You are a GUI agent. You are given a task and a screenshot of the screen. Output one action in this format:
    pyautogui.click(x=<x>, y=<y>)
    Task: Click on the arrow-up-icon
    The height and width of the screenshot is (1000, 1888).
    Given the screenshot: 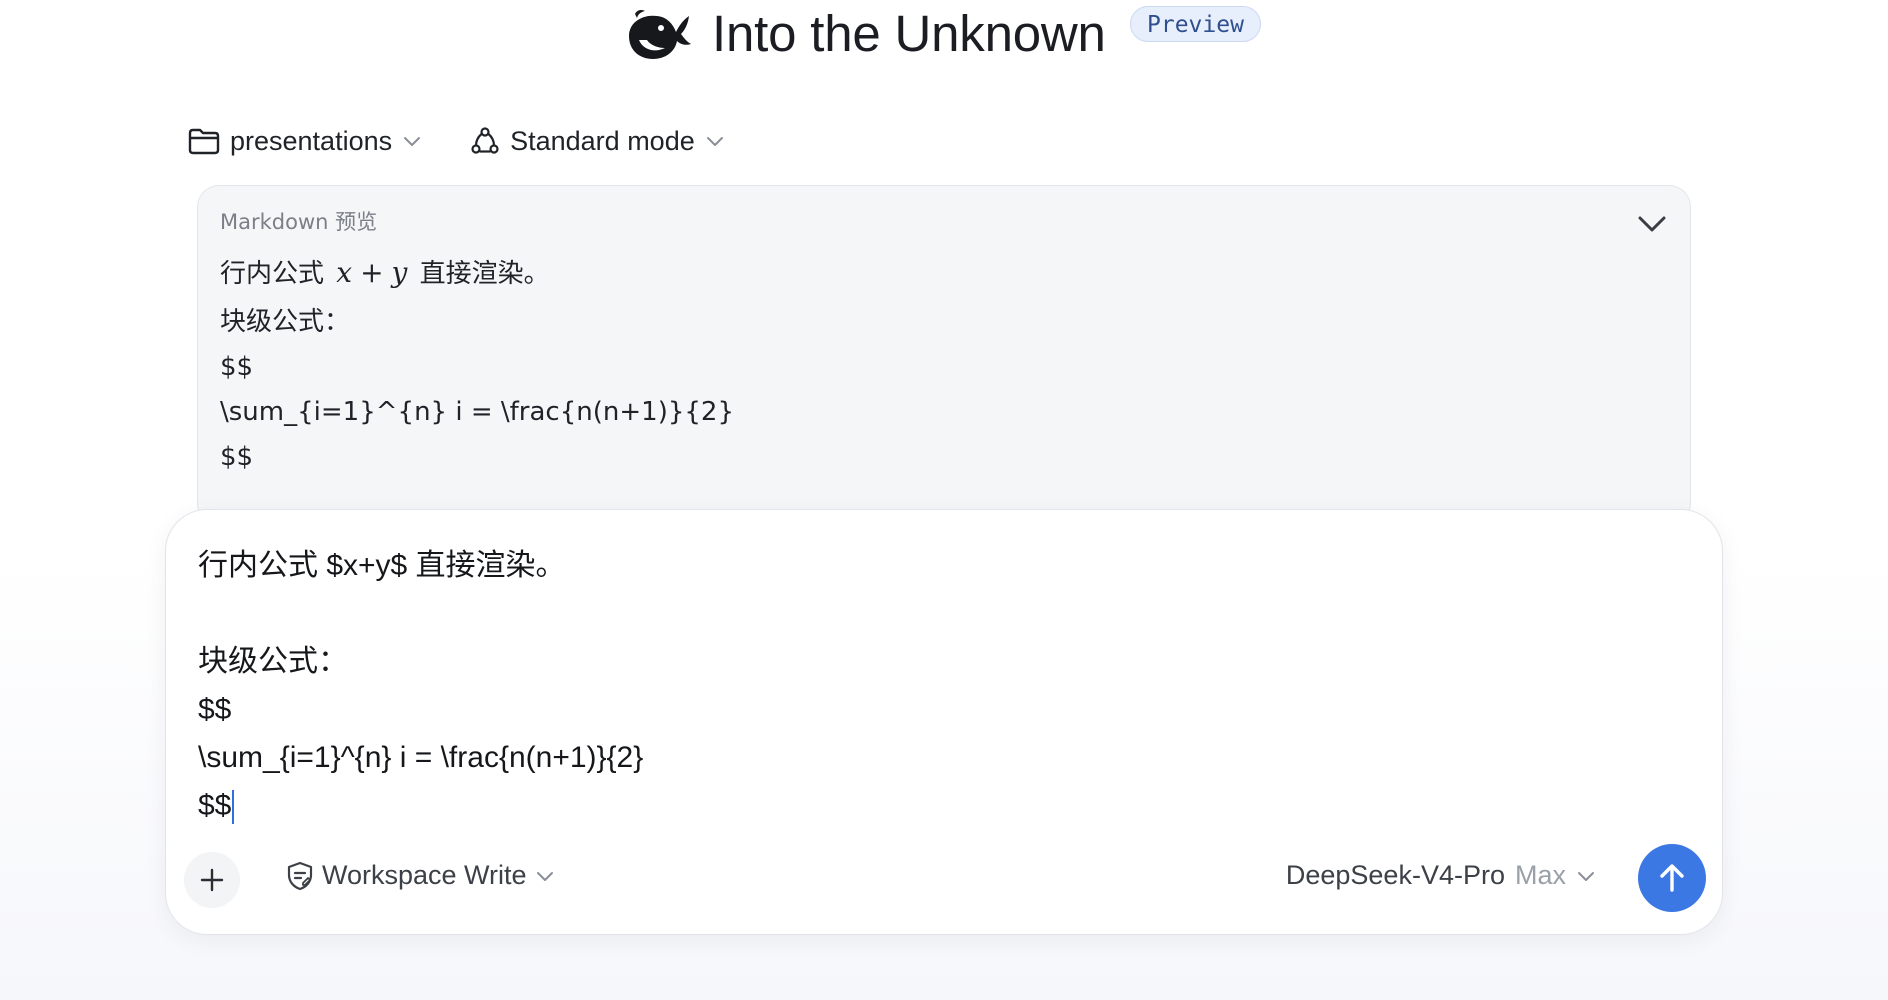 What is the action you would take?
    pyautogui.click(x=1672, y=878)
    